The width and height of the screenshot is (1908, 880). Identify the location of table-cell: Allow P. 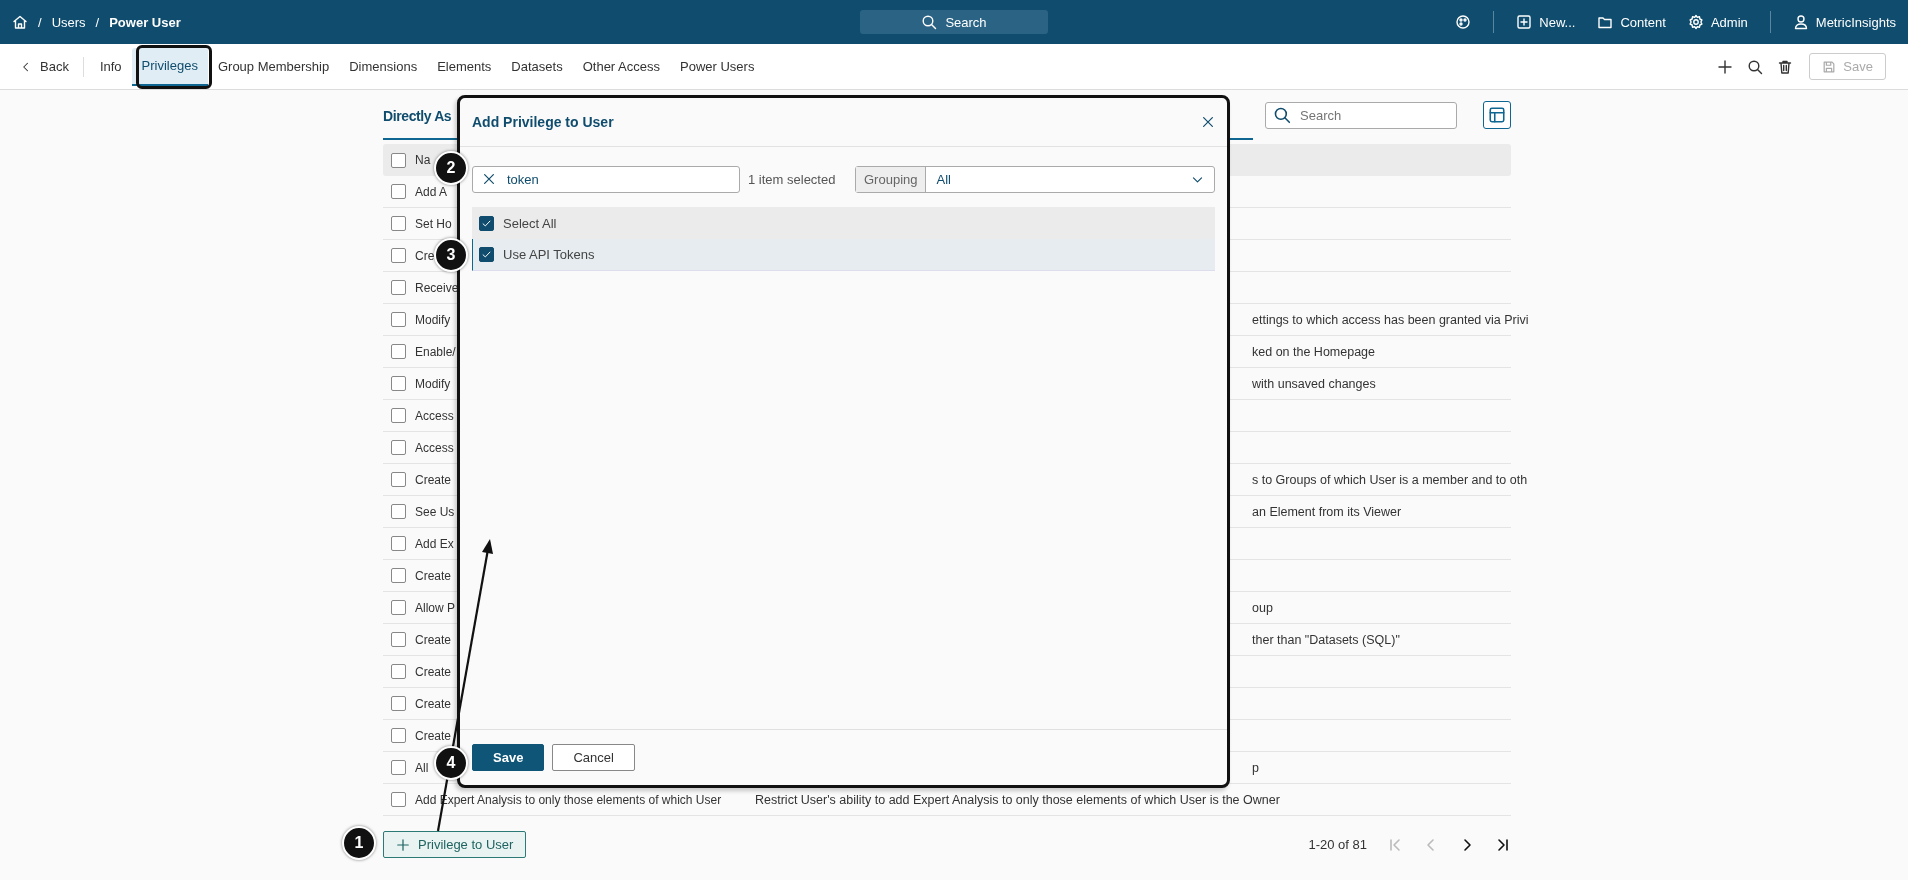
(435, 607).